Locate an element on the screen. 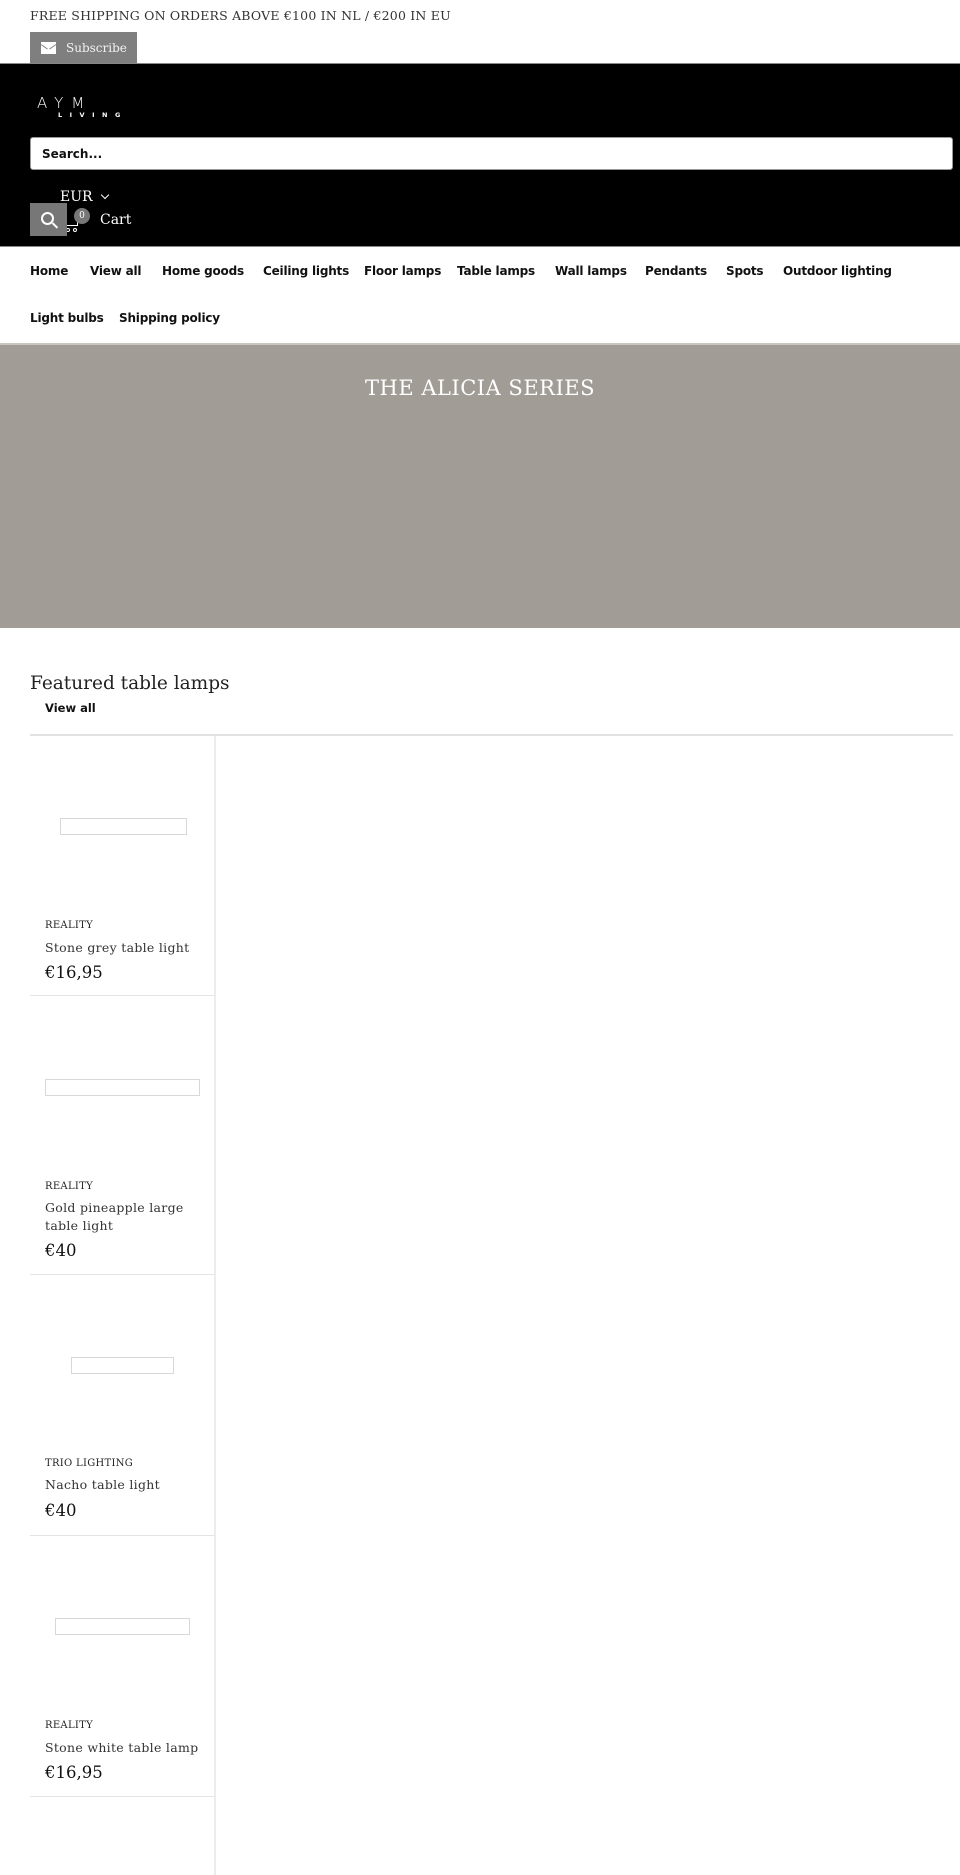  product-title: Stone grey table light is located at coordinates (125, 948).